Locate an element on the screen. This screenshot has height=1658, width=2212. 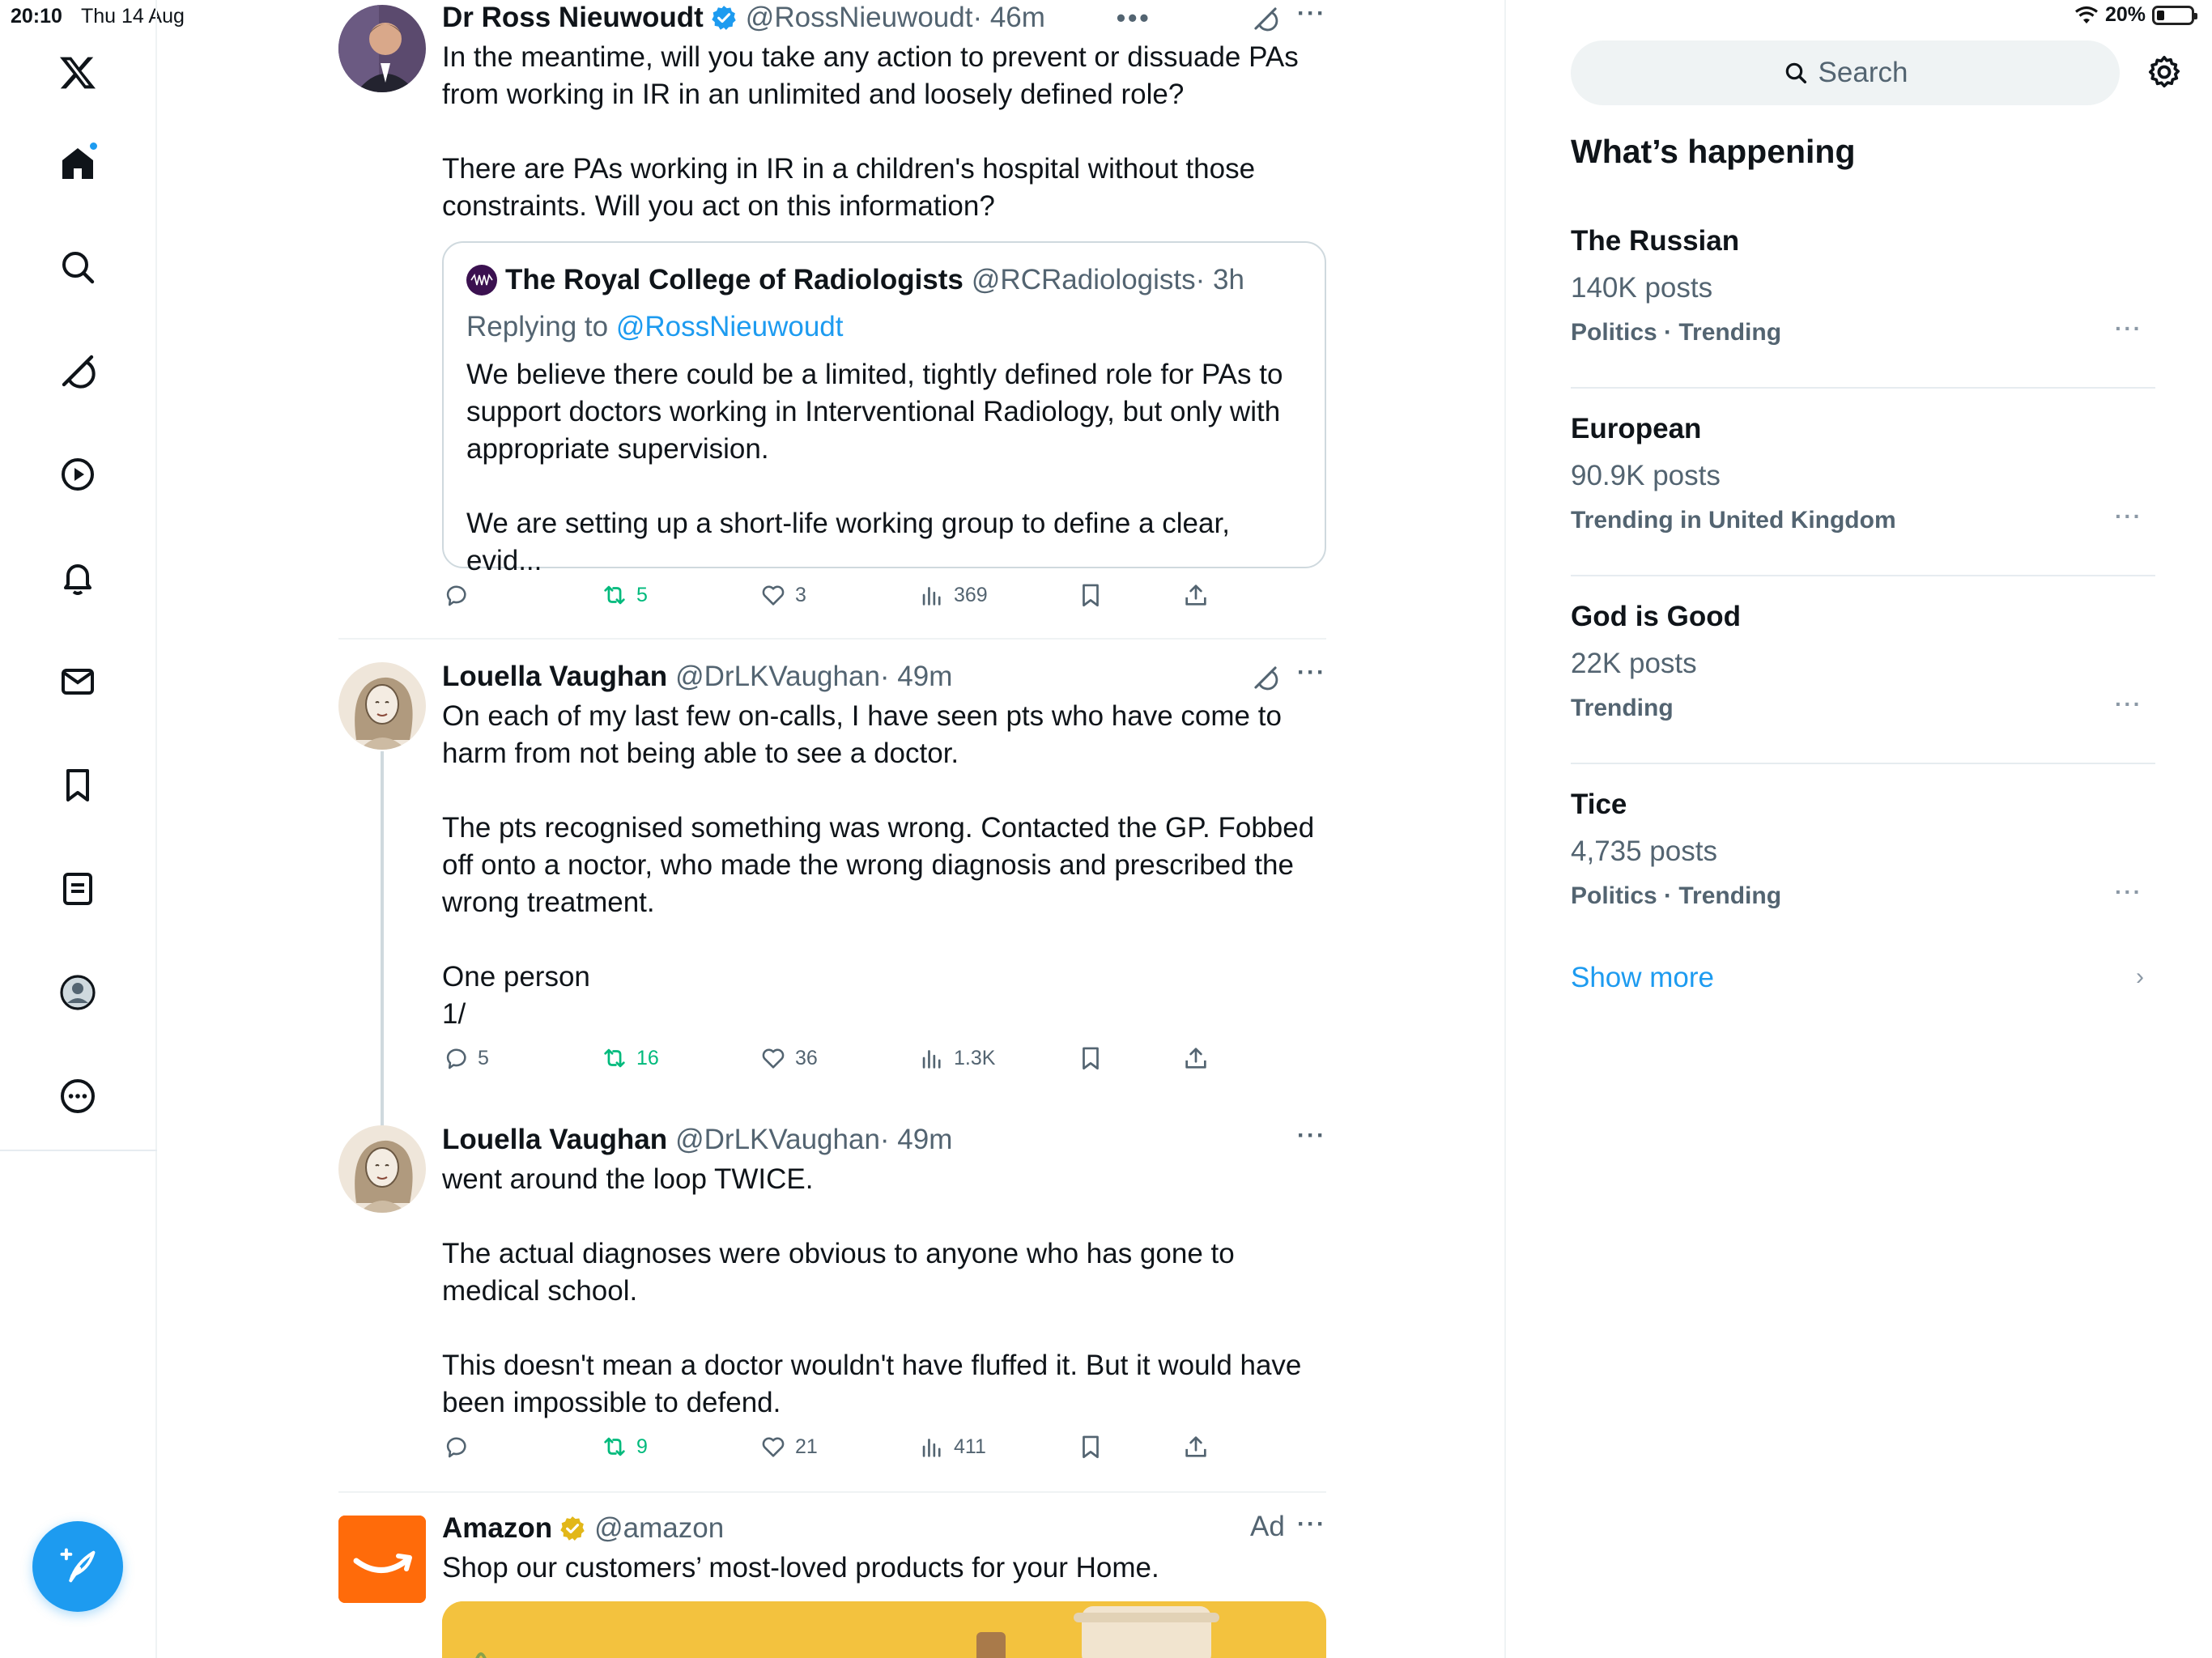
quote-author-name: The Royal College of Radiologists is located at coordinates (734, 279).